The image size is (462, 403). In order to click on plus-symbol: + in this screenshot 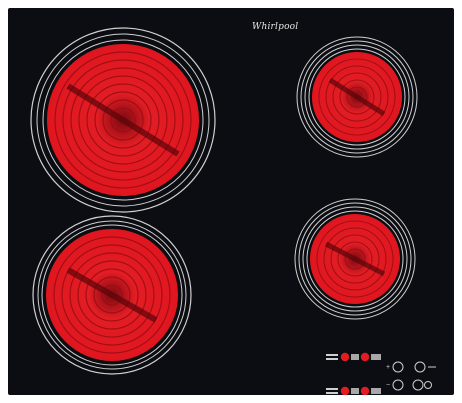, I will do `click(388, 367)`.